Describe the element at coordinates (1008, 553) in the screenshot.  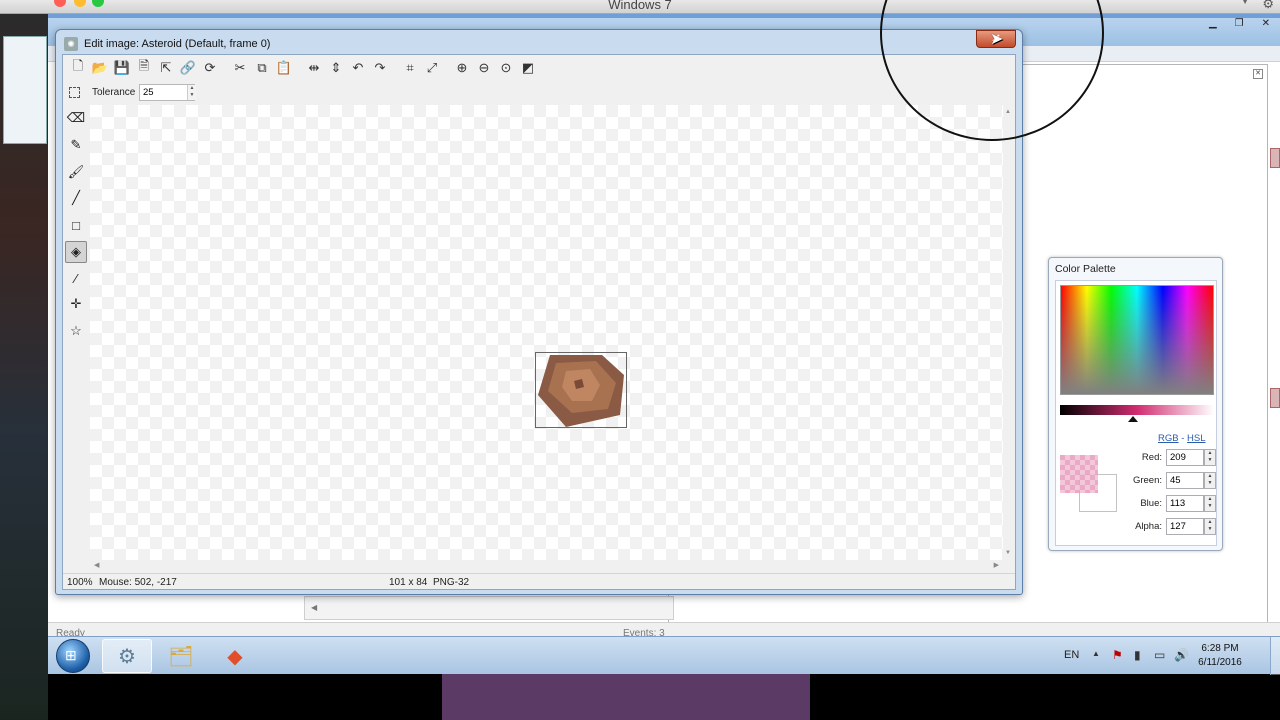
I see `scroll-down-icon: ▼` at that location.